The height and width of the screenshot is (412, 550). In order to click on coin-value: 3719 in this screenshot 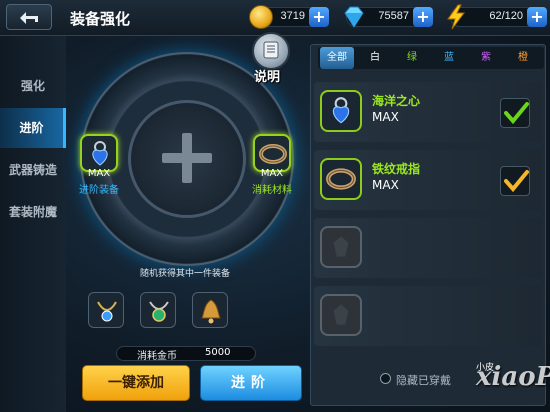, I will do `click(292, 16)`.